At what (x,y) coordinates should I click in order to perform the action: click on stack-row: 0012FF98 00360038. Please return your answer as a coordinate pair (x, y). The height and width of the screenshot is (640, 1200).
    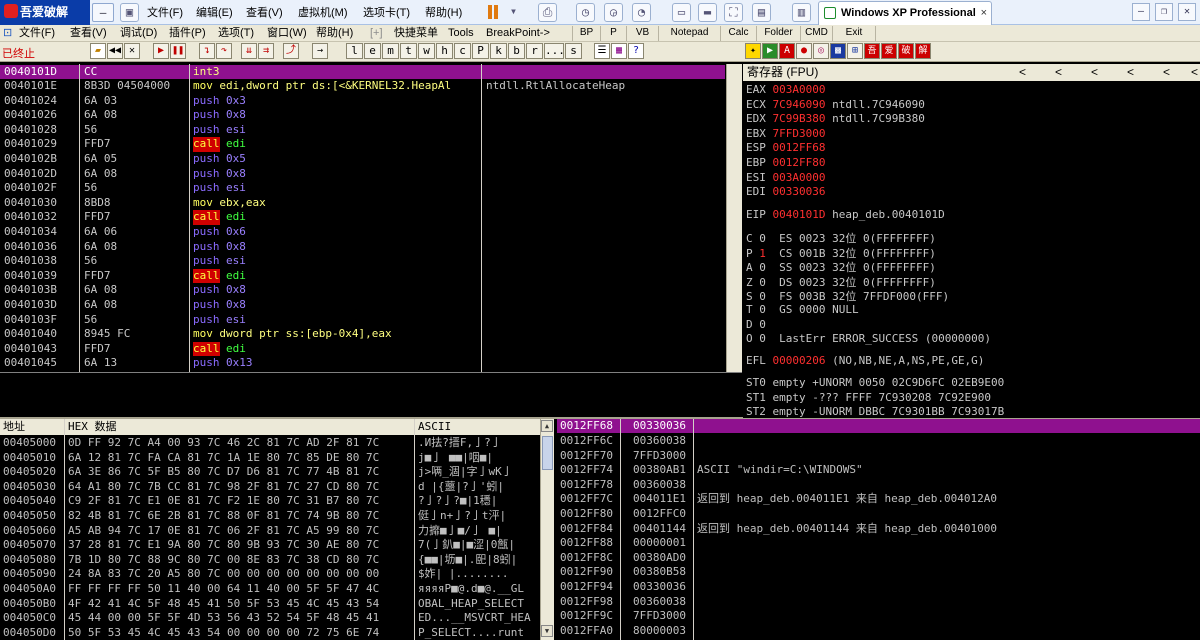
    Looking at the image, I should click on (878, 602).